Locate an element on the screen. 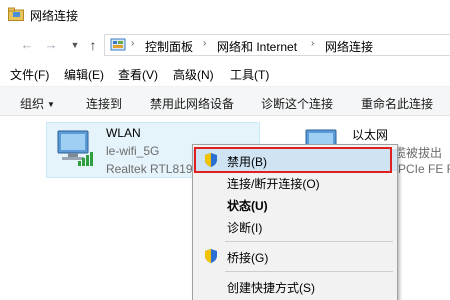  menu-bar: 文件(F) 编辑(E) 查看(V) 高级(N) 工具(T) is located at coordinates (225, 74).